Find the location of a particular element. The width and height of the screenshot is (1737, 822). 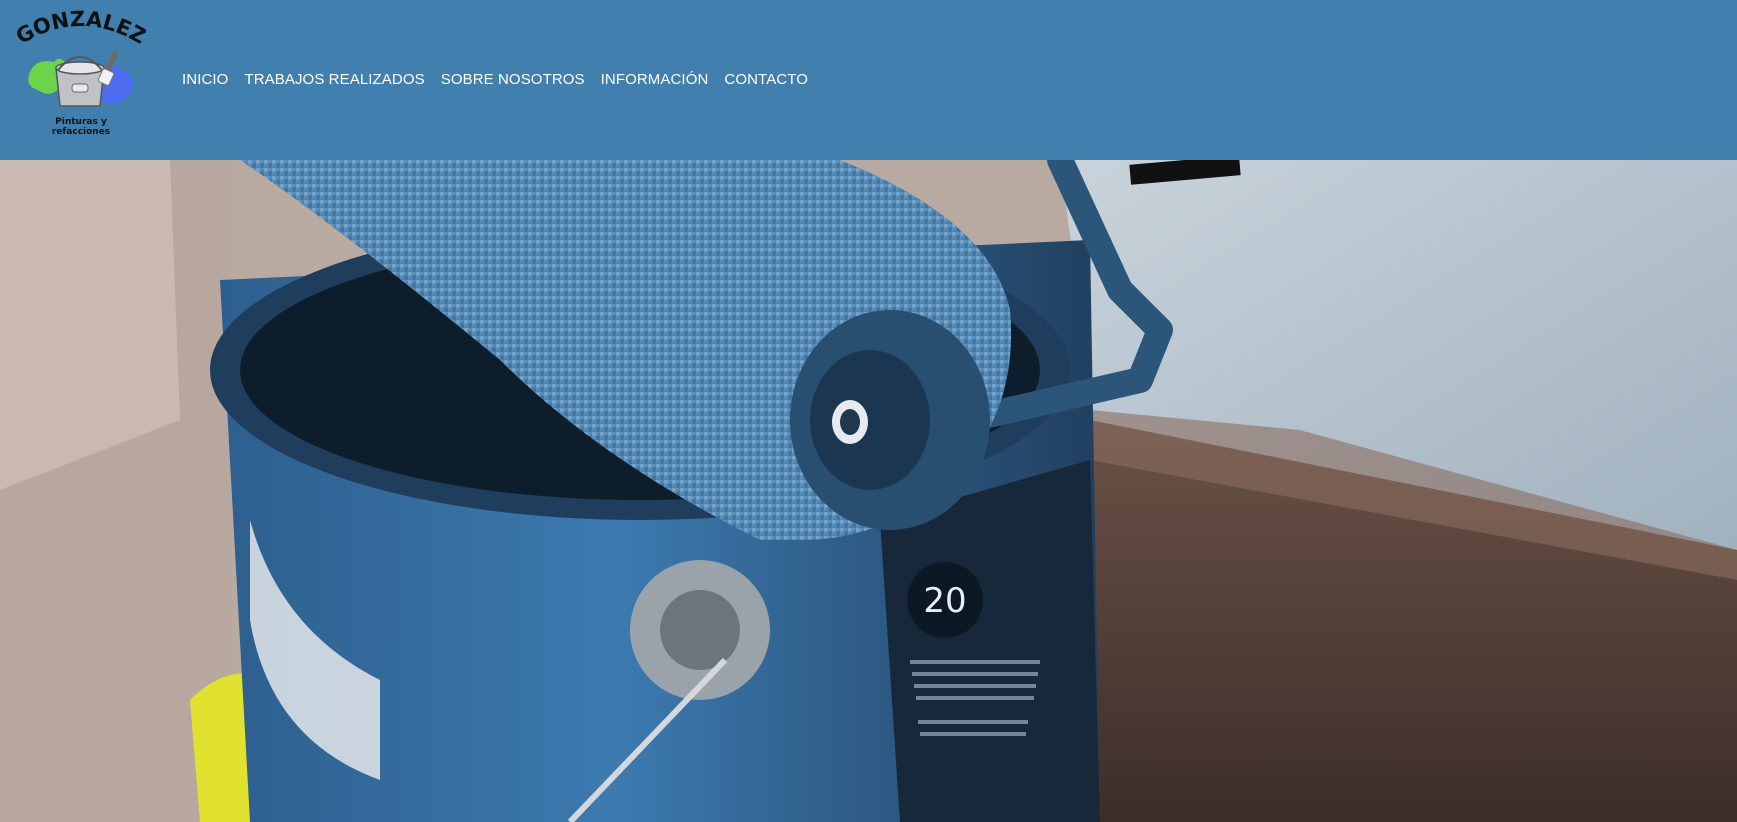

logo-graphic: GONZÁLEZ Pinturas y refacciones is located at coordinates (81, 73).